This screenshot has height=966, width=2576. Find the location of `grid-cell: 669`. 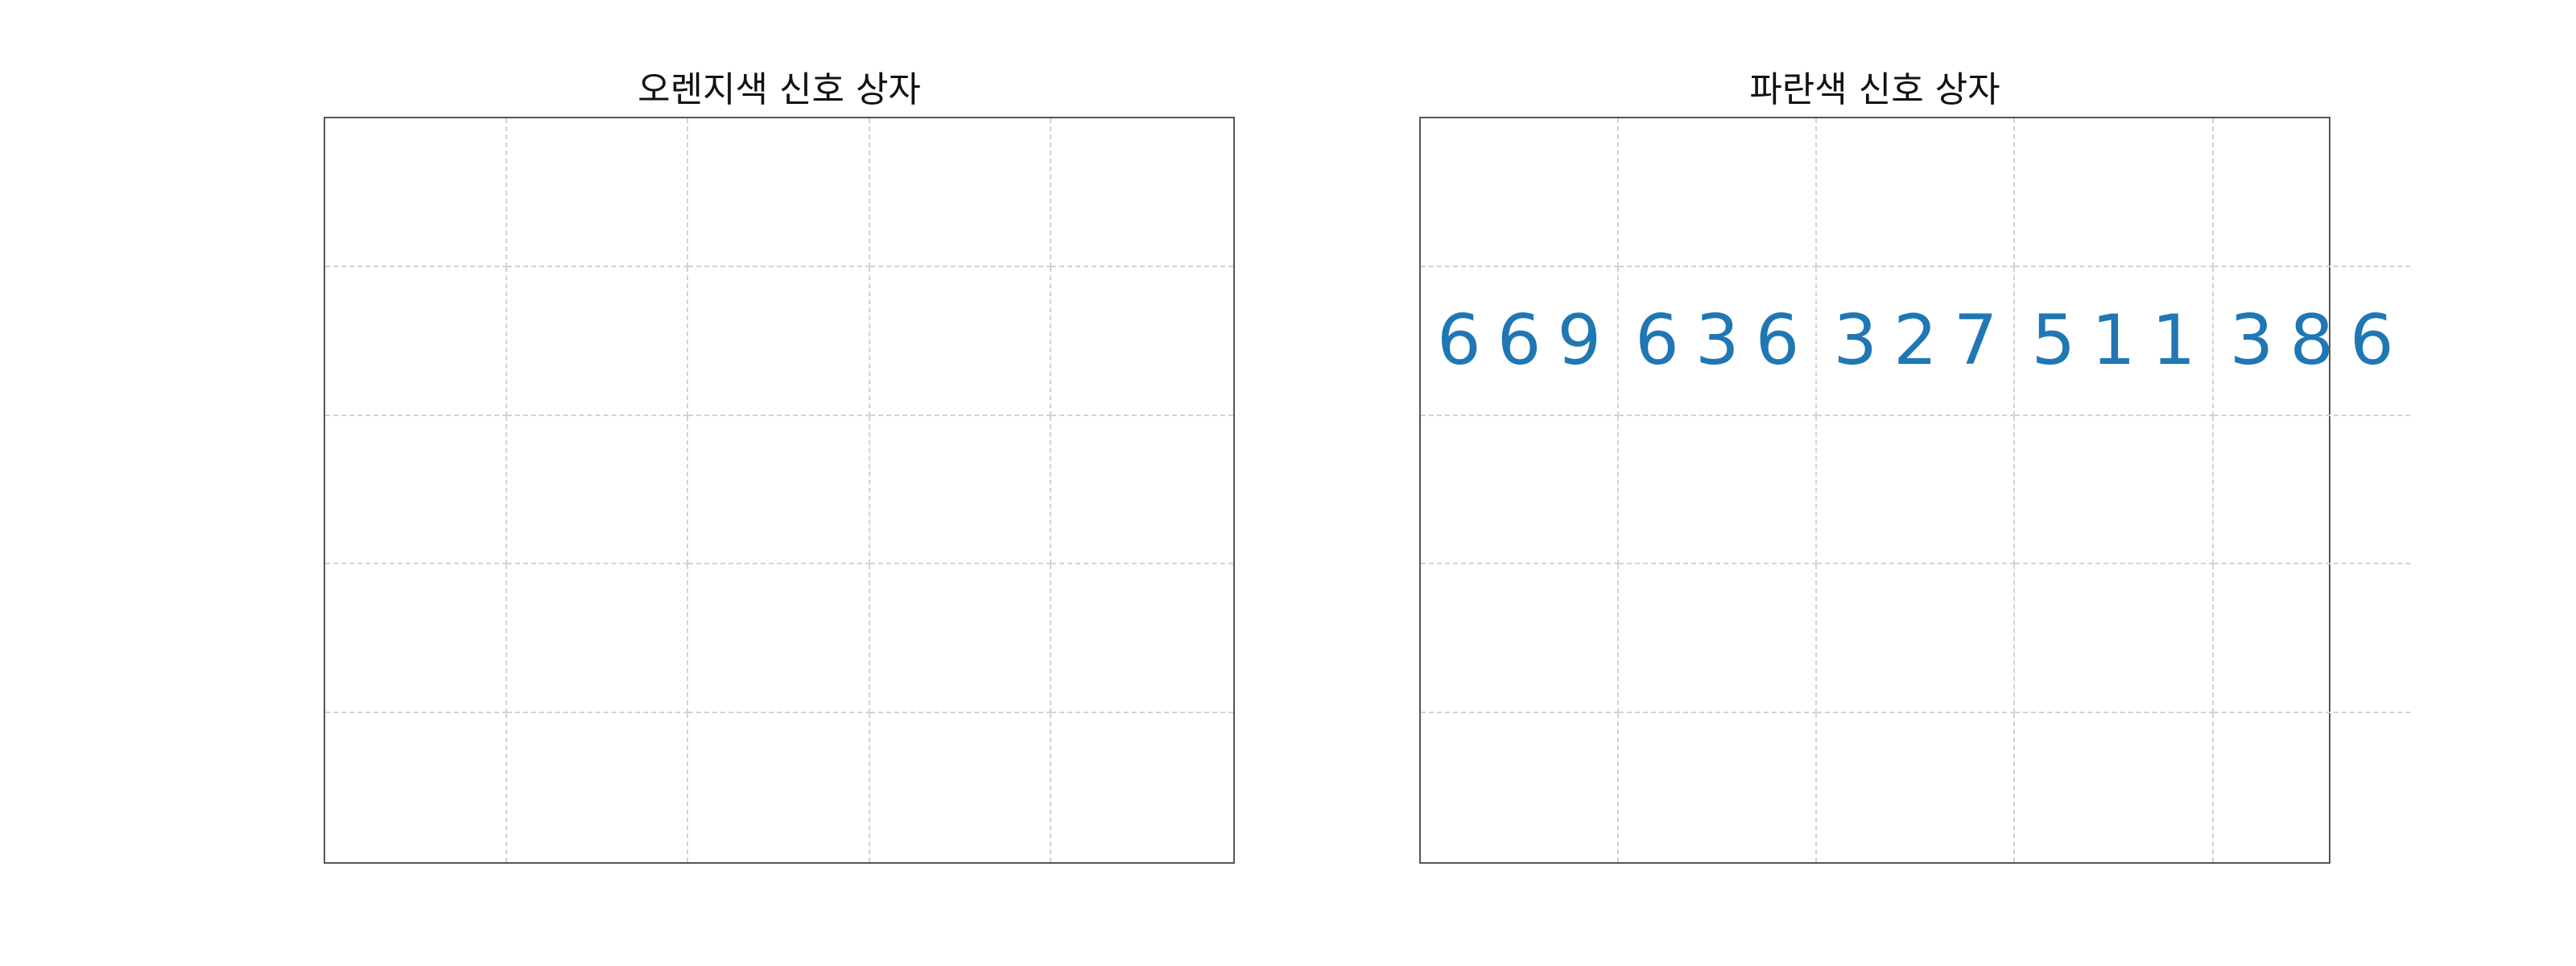

grid-cell: 669 is located at coordinates (1520, 341).